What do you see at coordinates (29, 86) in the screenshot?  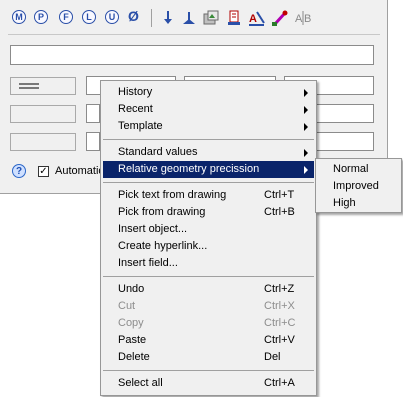 I see `align-lines-icon` at bounding box center [29, 86].